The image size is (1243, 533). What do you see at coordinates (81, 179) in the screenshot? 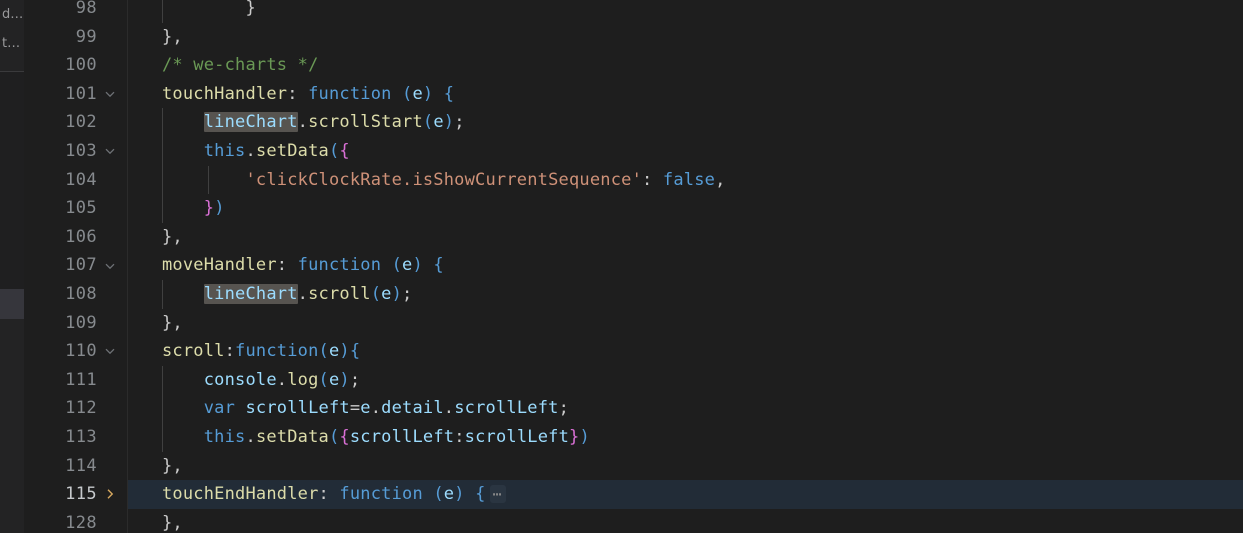
I see `line-number: 104` at bounding box center [81, 179].